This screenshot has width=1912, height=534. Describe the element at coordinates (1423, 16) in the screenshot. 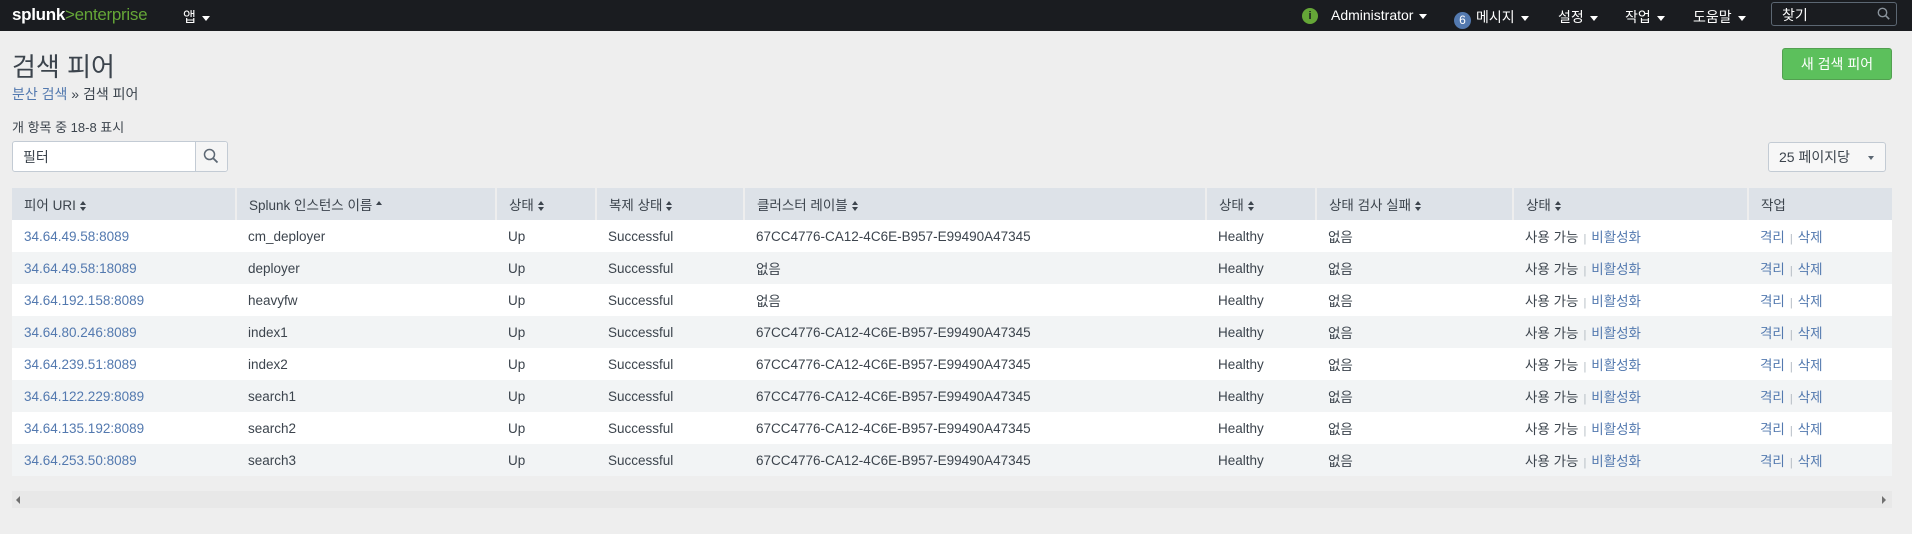

I see `chevron-down-icon` at that location.